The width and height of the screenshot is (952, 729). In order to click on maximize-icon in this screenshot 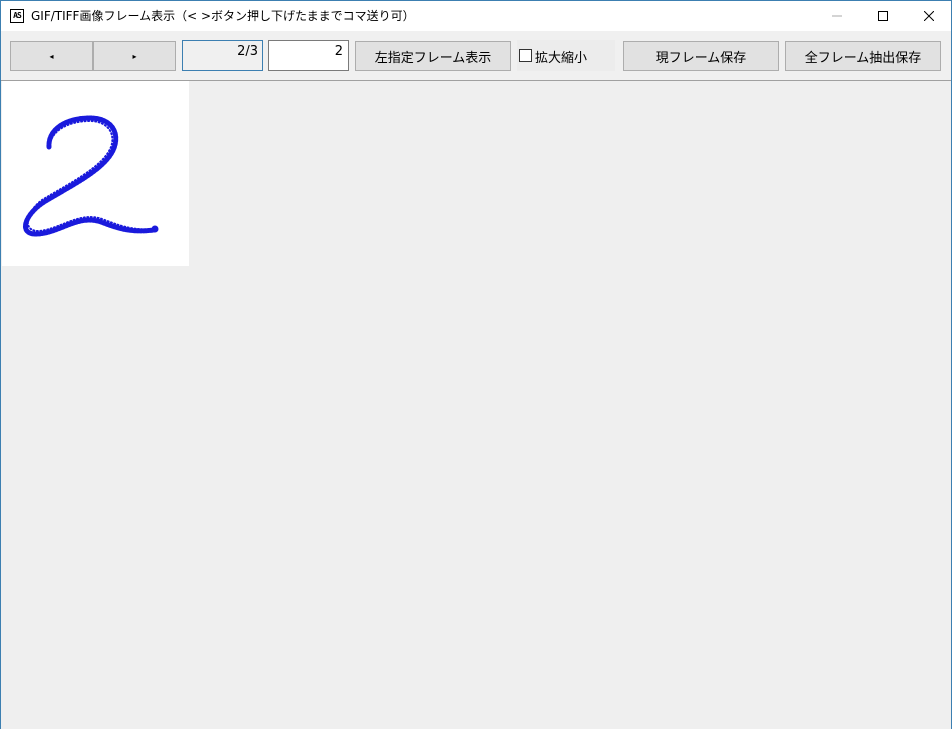, I will do `click(883, 16)`.